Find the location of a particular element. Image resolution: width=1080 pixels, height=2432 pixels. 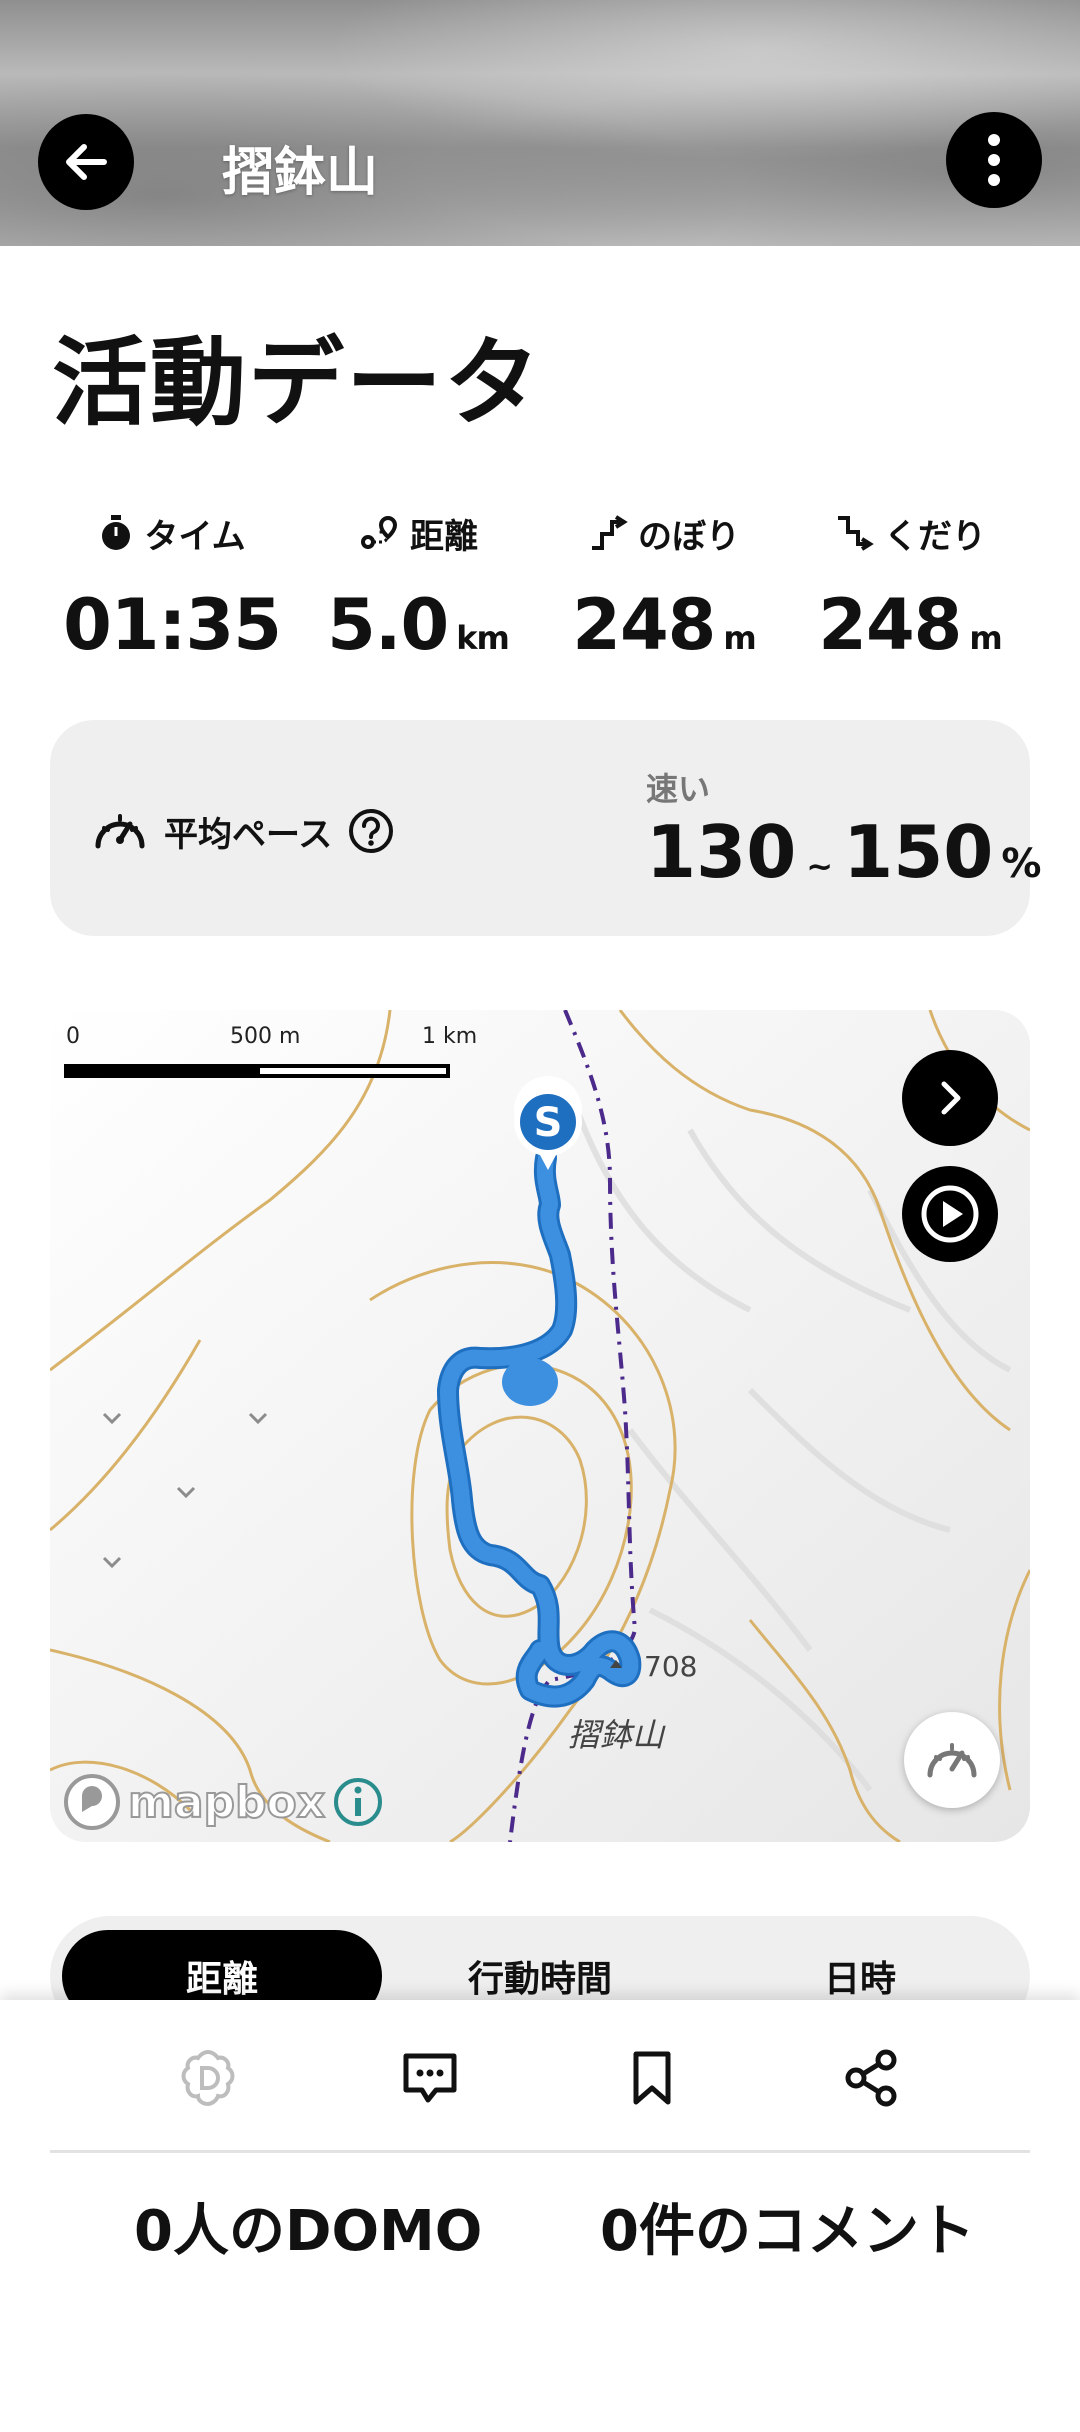

share-icon is located at coordinates (871, 2078).